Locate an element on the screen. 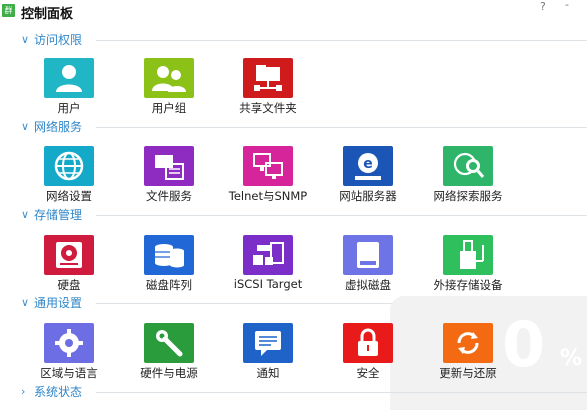  minimize-button: - is located at coordinates (567, 5).